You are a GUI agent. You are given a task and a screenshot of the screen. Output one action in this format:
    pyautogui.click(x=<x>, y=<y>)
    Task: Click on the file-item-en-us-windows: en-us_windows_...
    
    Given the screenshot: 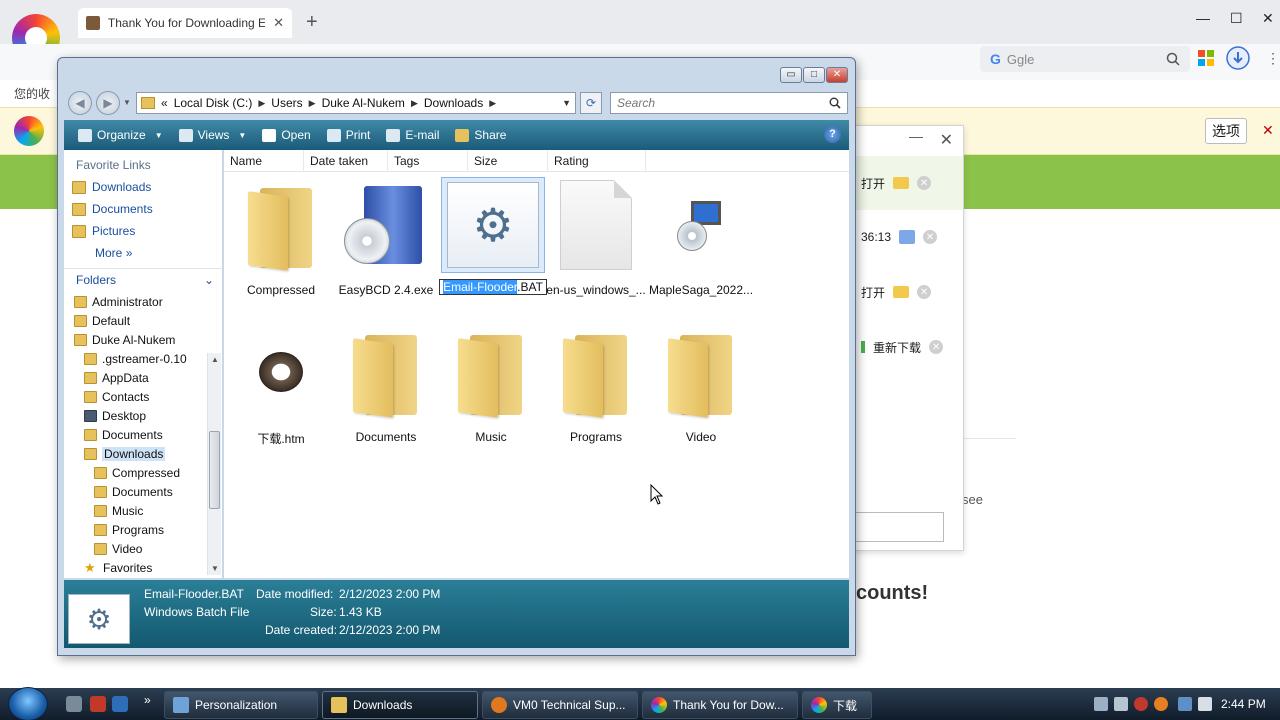 What is the action you would take?
    pyautogui.click(x=596, y=242)
    